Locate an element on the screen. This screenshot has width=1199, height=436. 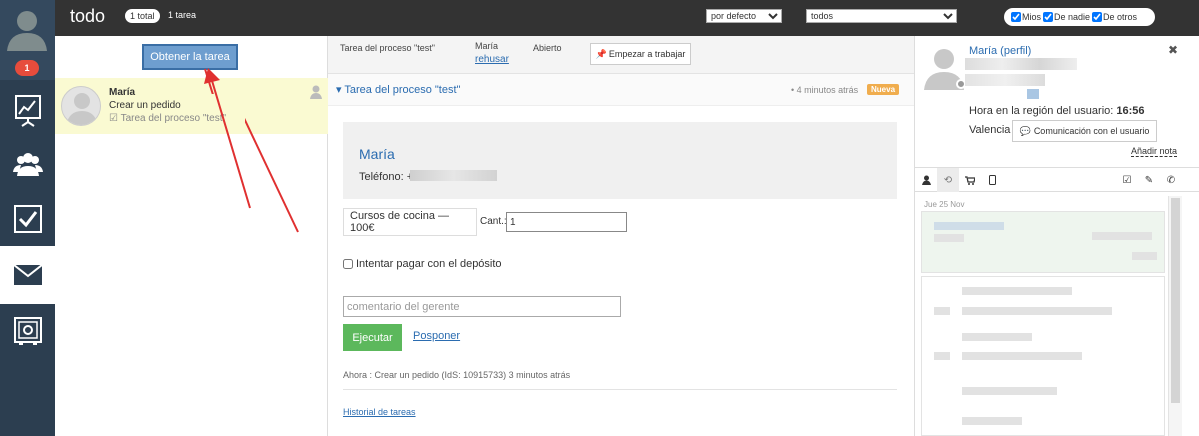
pencil-icon: ✎ is located at coordinates (1149, 180).